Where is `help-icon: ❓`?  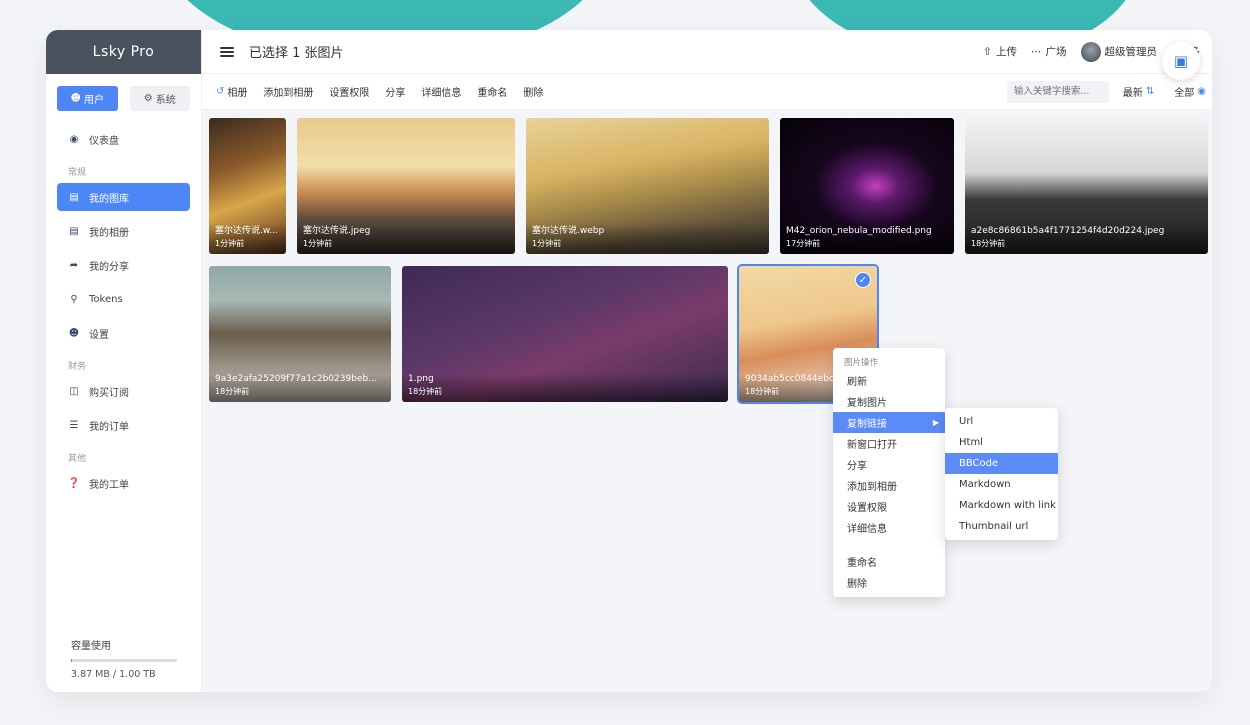 help-icon: ❓ is located at coordinates (74, 483).